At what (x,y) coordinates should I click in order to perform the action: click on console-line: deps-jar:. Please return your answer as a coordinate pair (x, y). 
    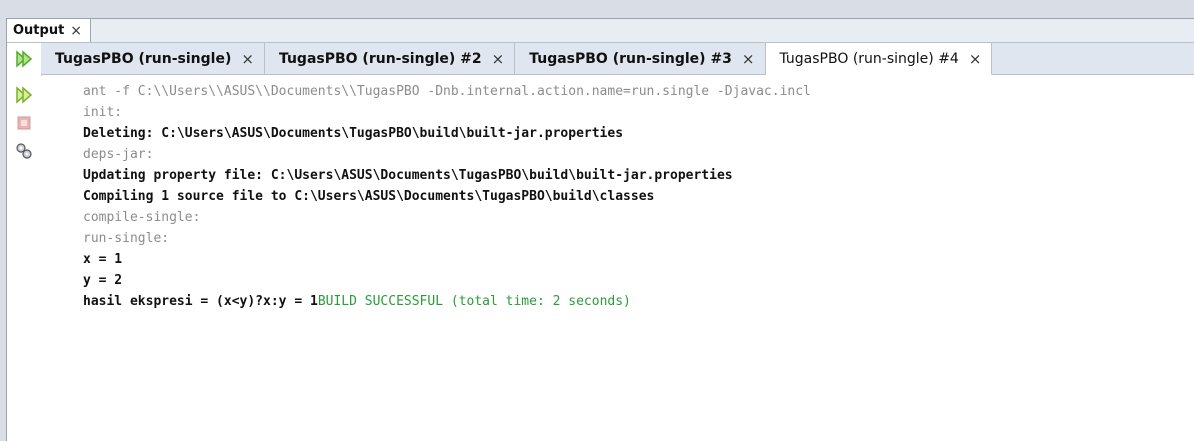
    Looking at the image, I should click on (118, 154).